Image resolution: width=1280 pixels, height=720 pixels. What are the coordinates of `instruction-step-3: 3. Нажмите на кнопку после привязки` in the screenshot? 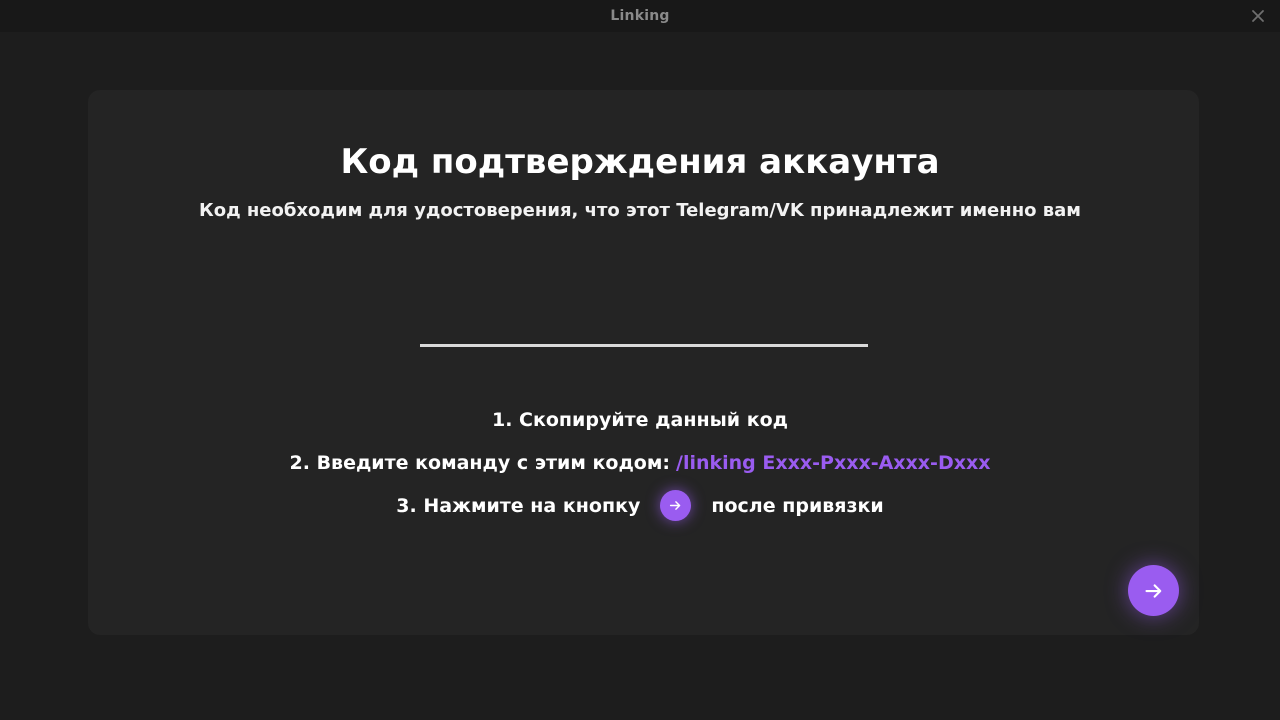 It's located at (640, 505).